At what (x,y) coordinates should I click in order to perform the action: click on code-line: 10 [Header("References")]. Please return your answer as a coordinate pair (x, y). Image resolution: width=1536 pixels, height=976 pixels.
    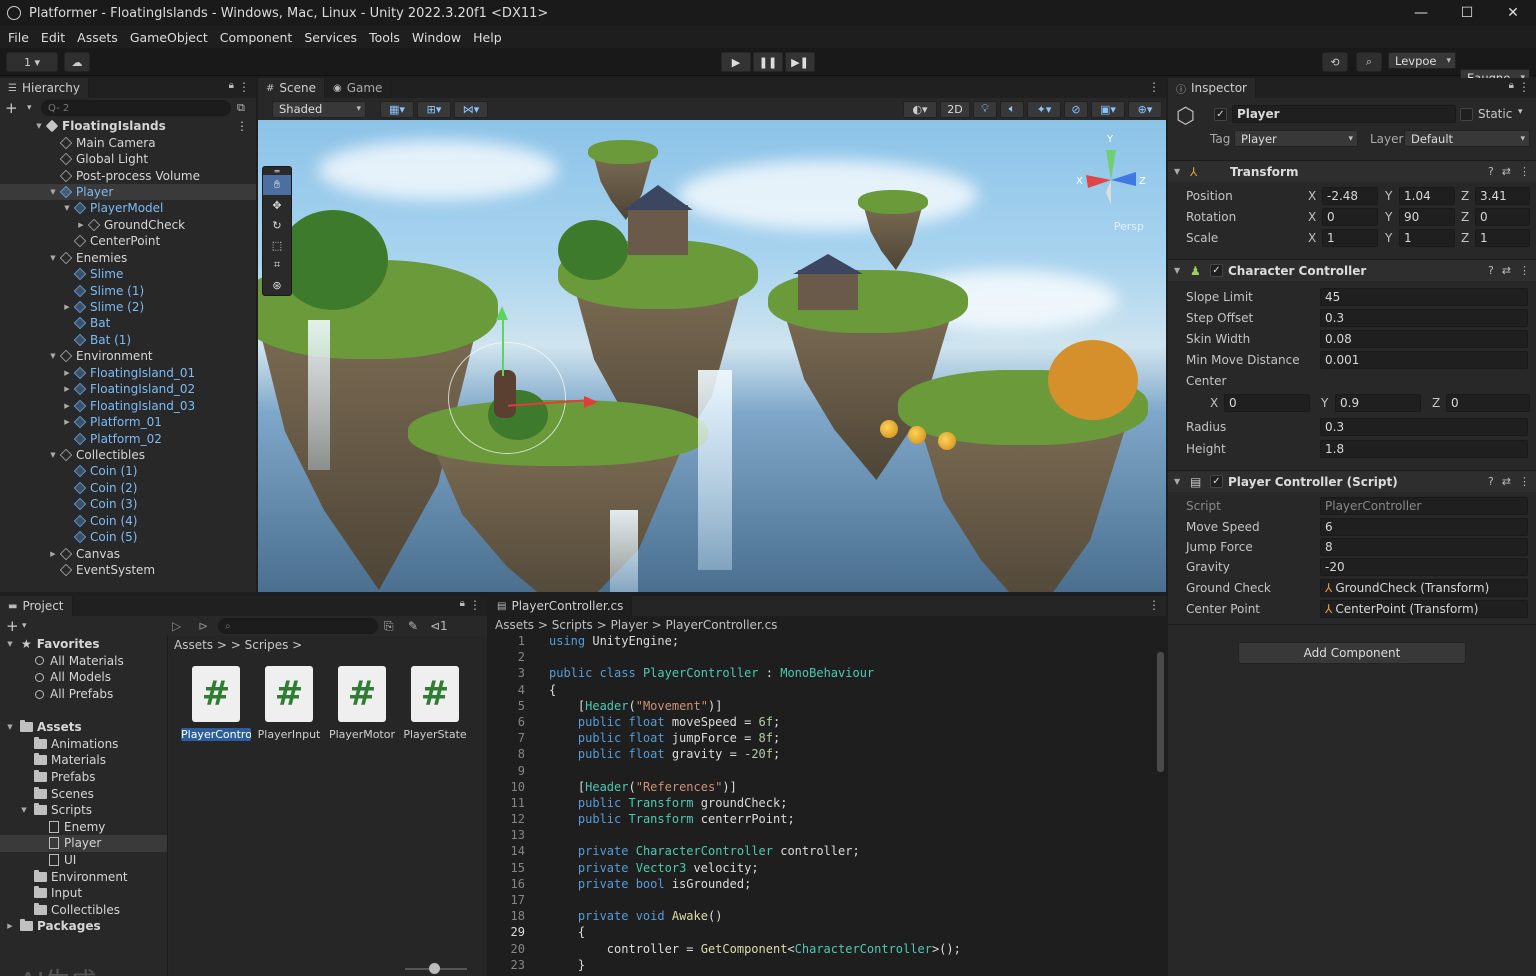
    Looking at the image, I should click on (821, 788).